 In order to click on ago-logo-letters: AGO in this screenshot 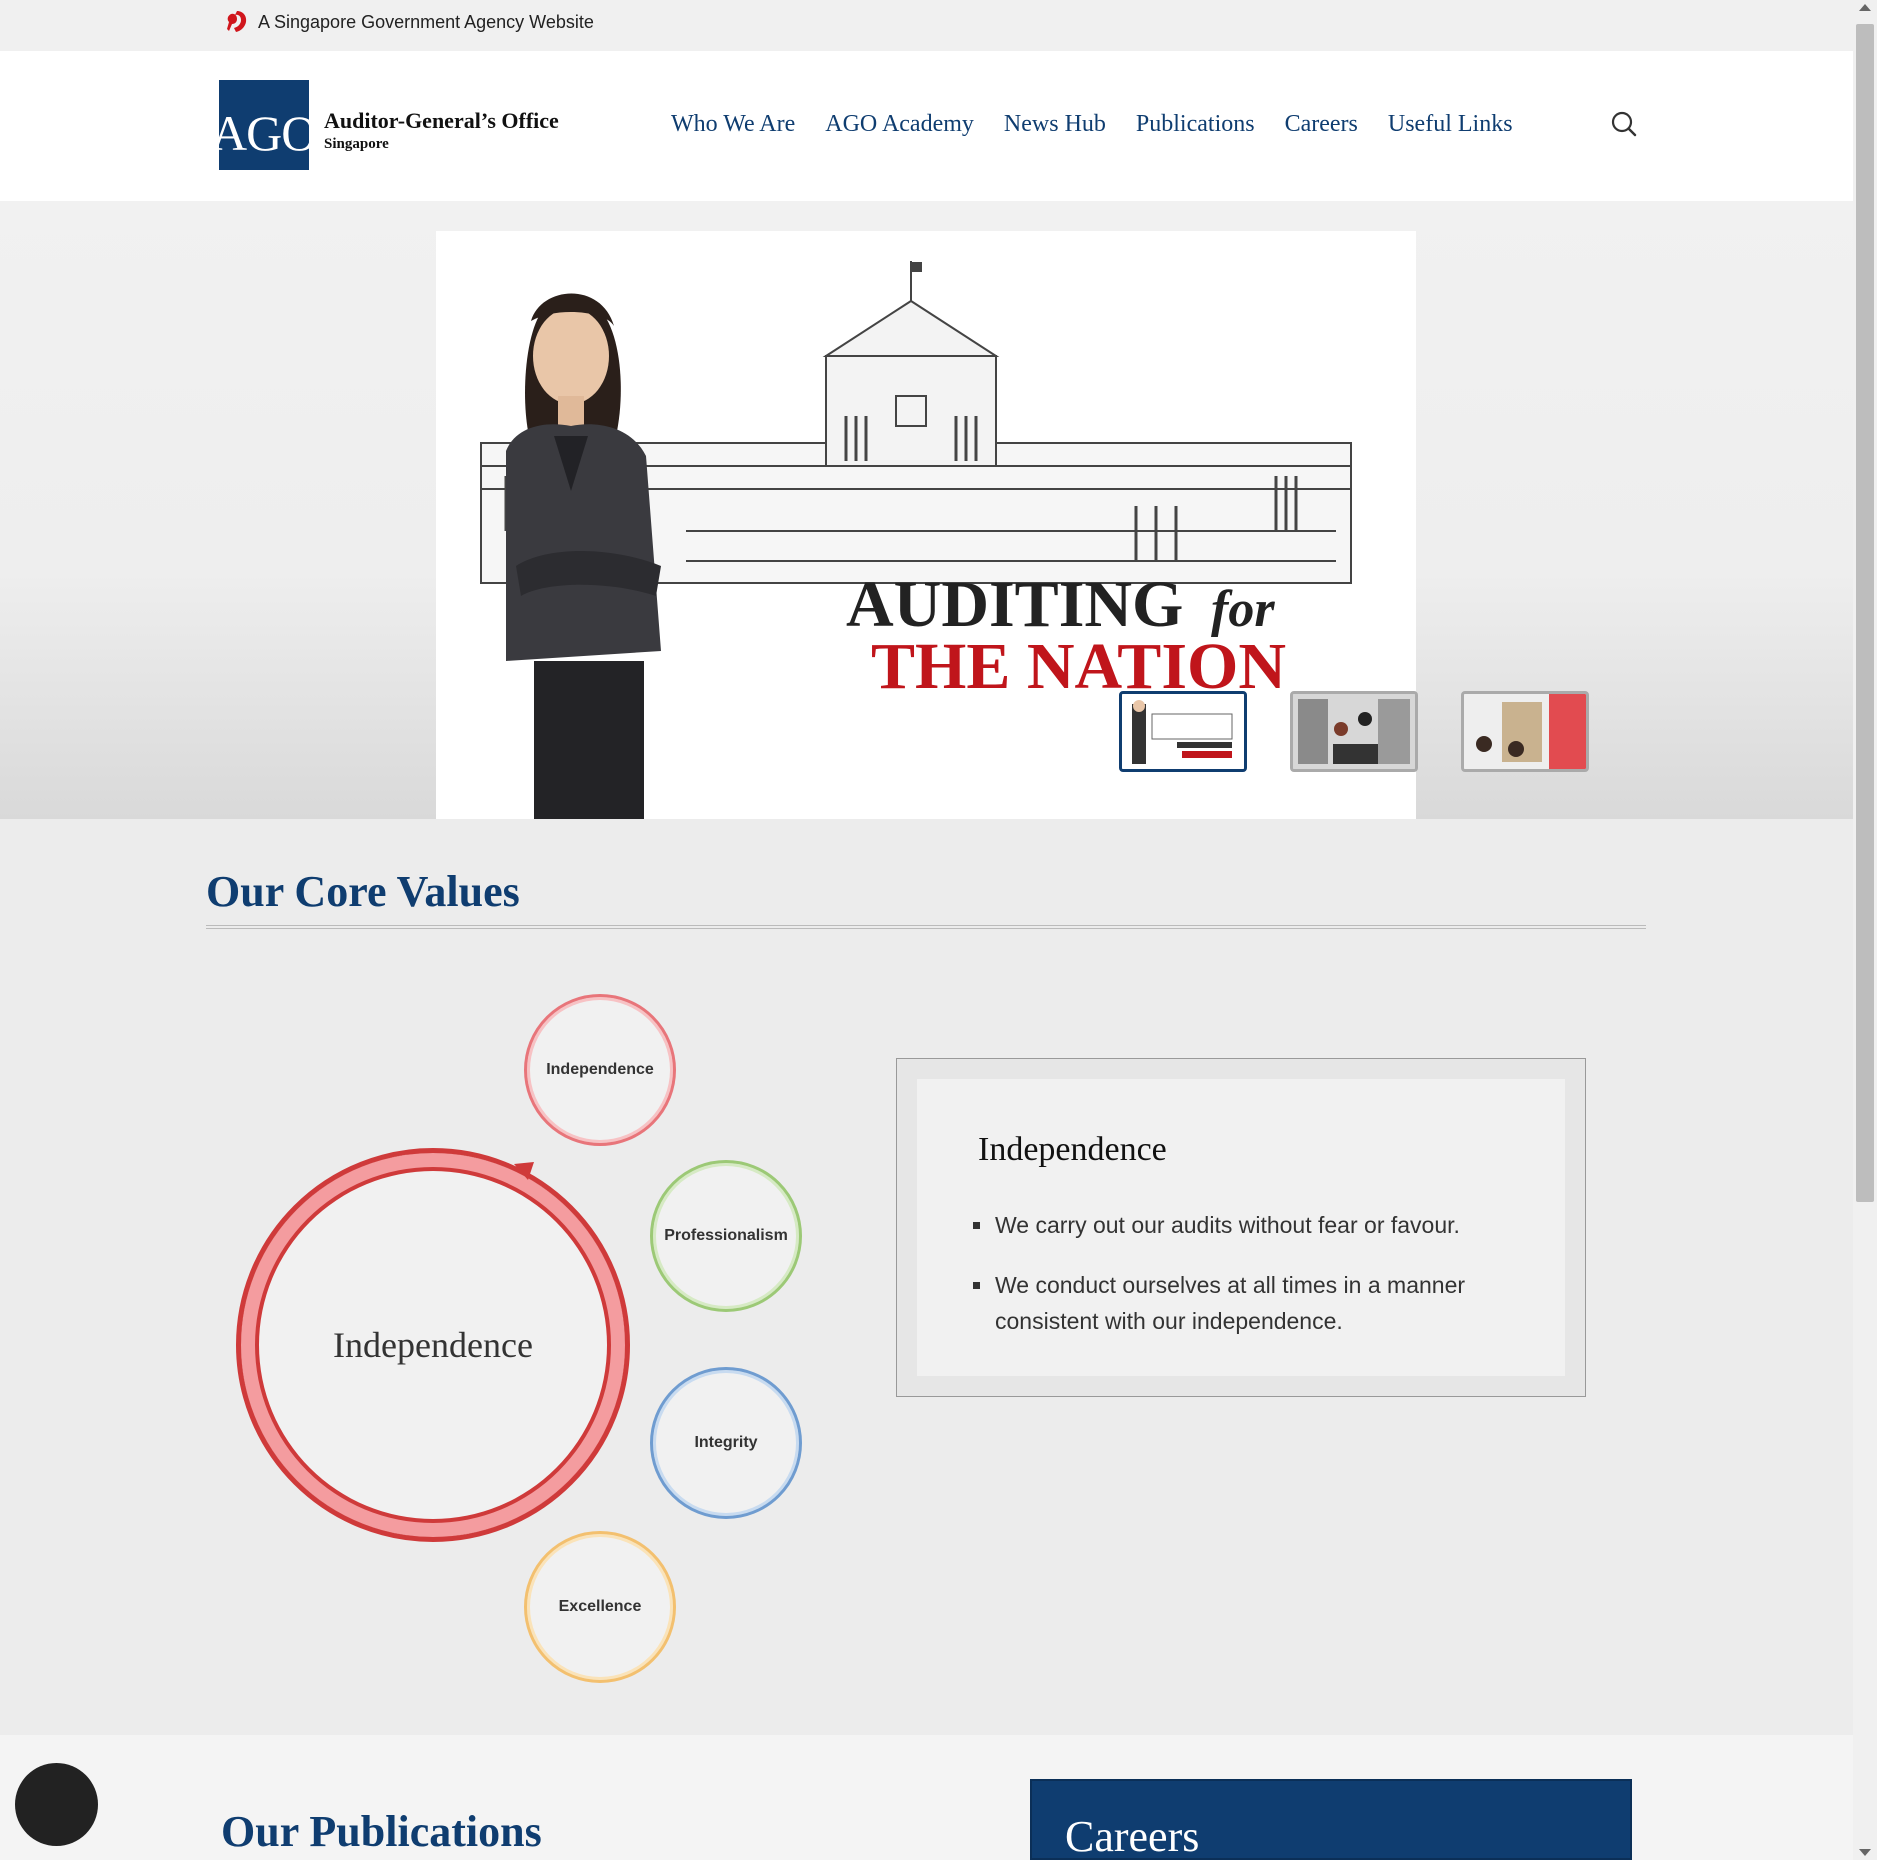, I will do `click(264, 133)`.